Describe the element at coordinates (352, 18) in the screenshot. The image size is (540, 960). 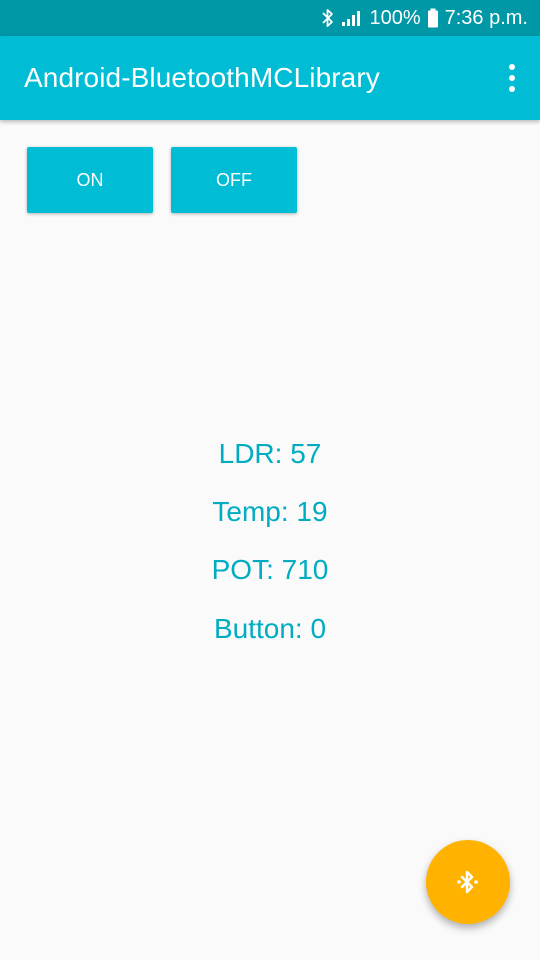
I see `signal-icon` at that location.